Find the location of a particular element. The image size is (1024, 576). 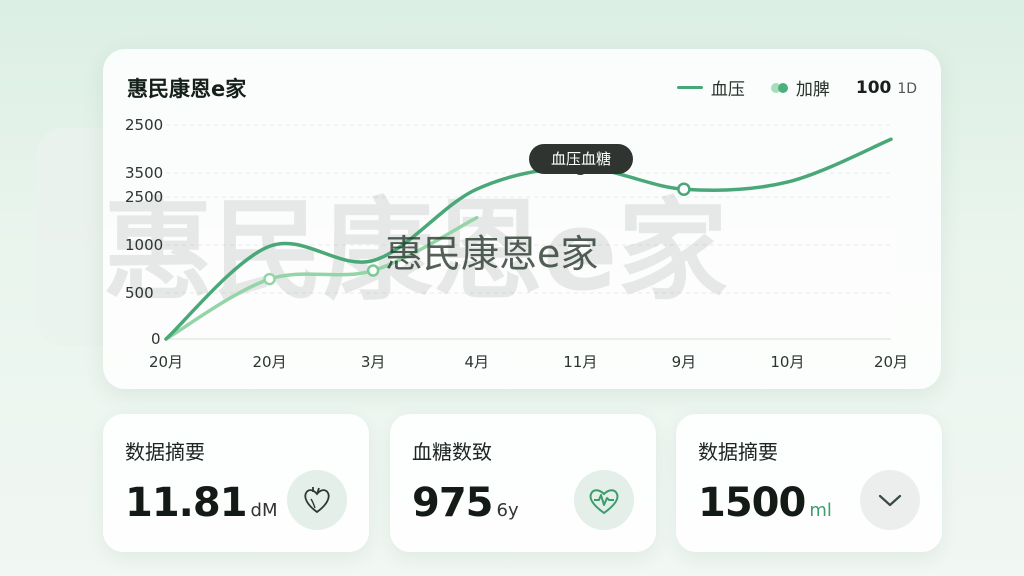

x-tick-label: 10月 is located at coordinates (787, 362).